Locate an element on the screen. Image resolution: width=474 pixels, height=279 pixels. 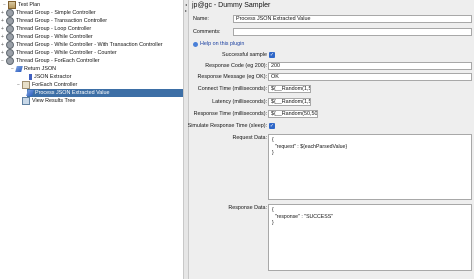
tree-node-test-plan: − Test Plan is located at coordinates (21, 5).